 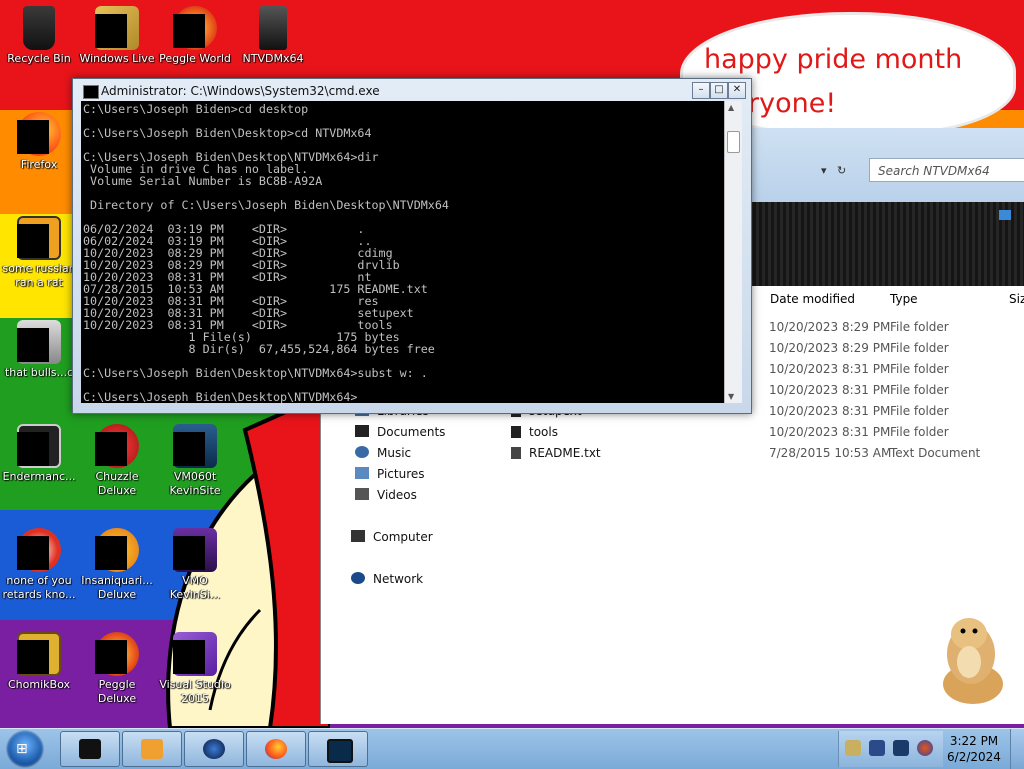 I want to click on nav-item-videos: Videos, so click(x=386, y=495).